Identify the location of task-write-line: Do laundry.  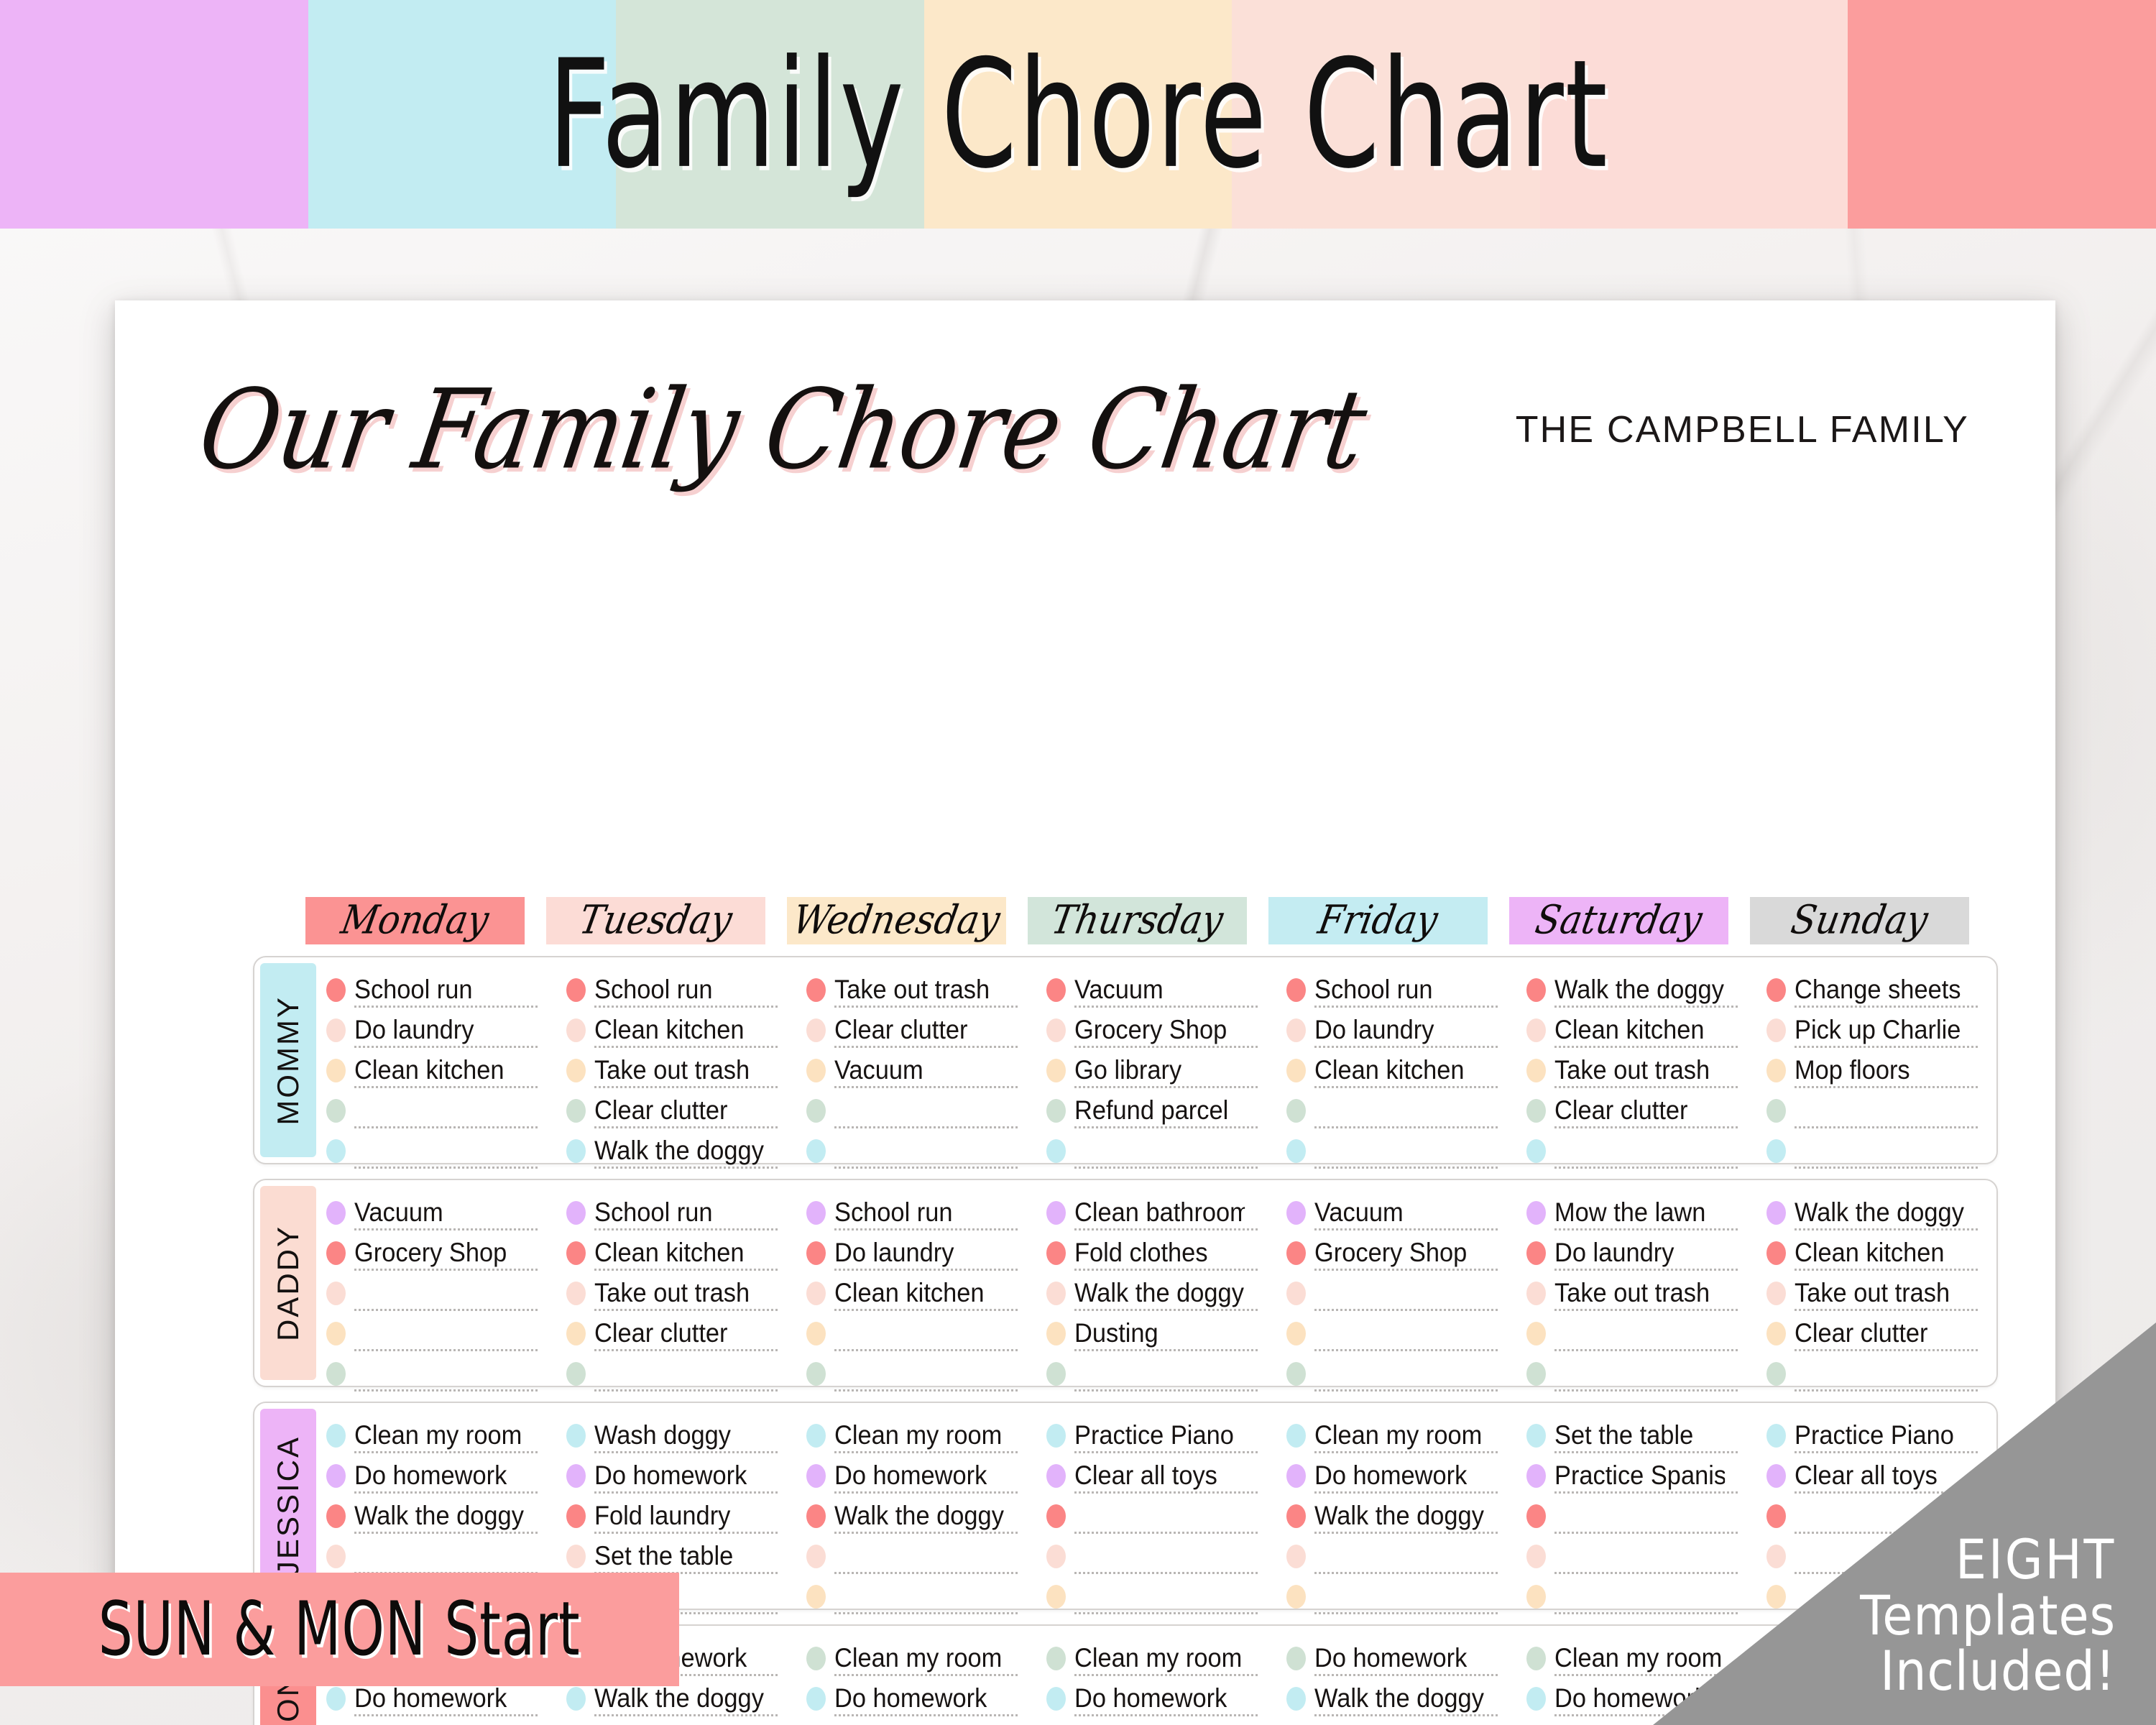
(1646, 1253).